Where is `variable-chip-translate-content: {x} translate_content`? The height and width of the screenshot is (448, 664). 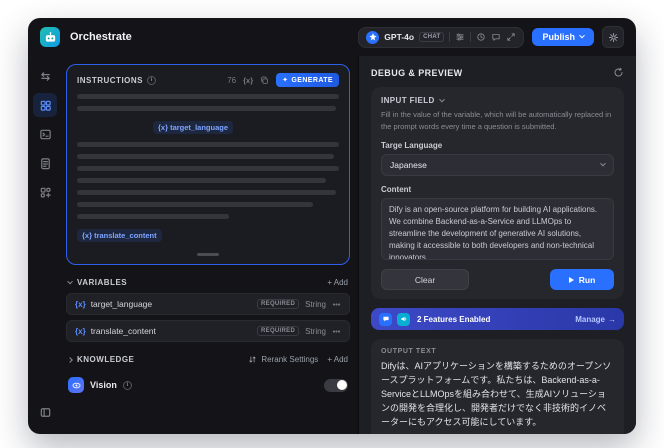
variable-chip-translate-content: {x} translate_content is located at coordinates (119, 235).